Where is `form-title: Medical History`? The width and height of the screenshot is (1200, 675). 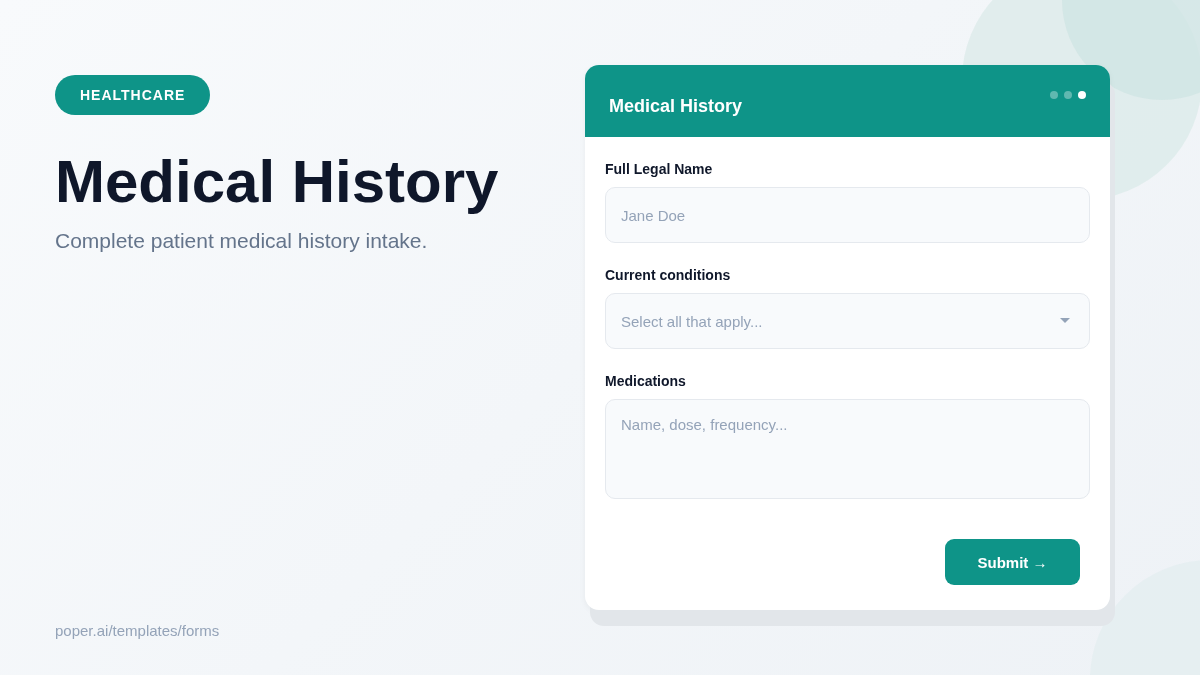
form-title: Medical History is located at coordinates (676, 106).